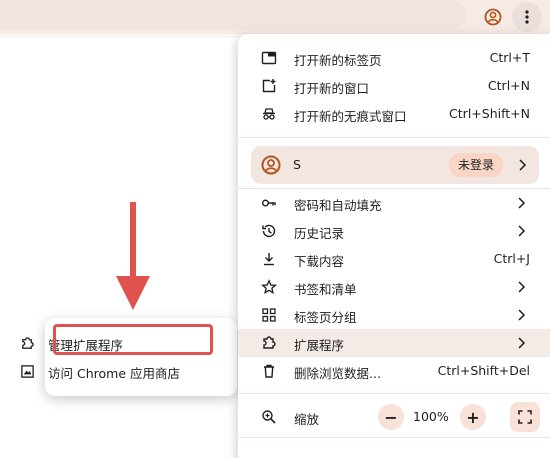  I want to click on chrome-web-store-item: 访问 Chrome 应用商店, so click(96, 371).